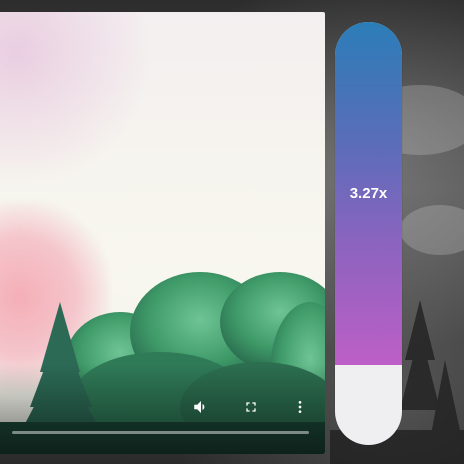  I want to click on progress-bar, so click(160, 432).